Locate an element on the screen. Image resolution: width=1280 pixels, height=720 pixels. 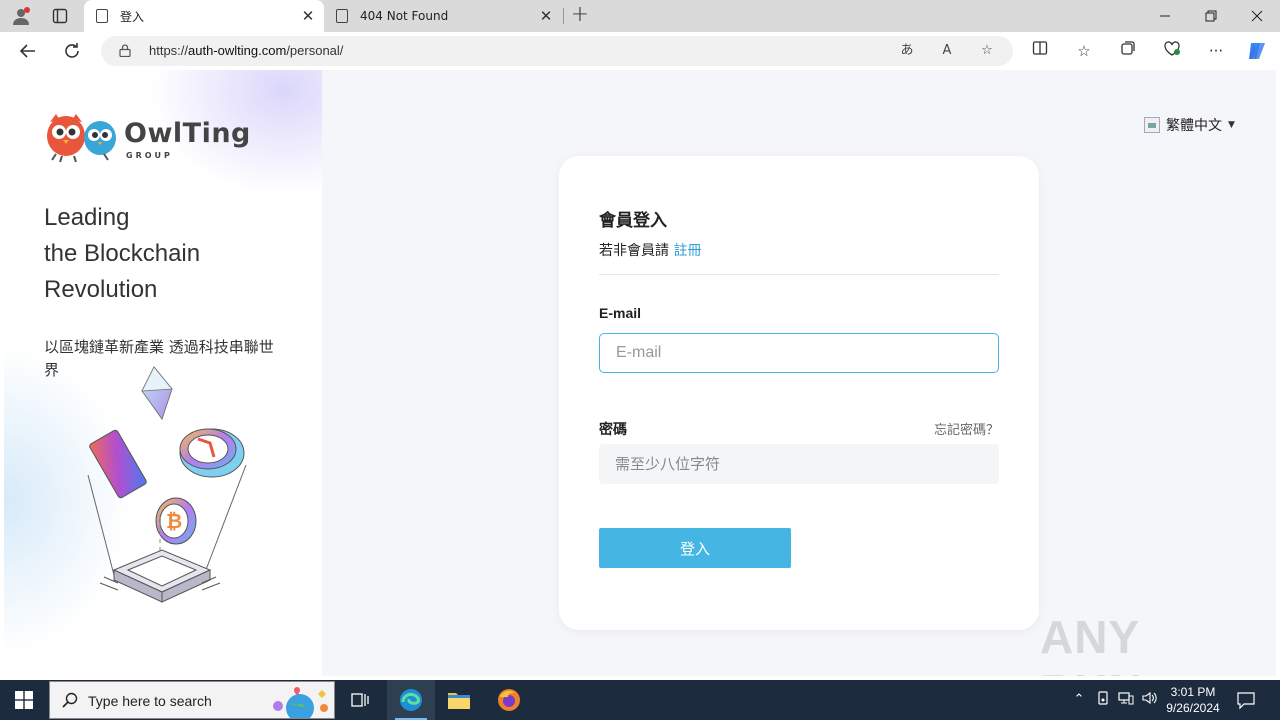
brand-wordmark: OwlTing is located at coordinates (187, 133).